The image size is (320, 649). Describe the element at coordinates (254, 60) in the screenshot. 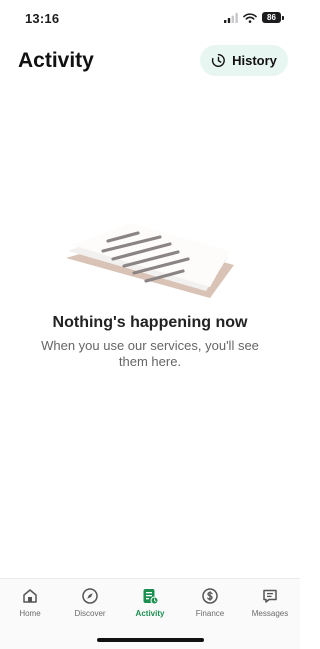

I see `history-button-label: History` at that location.